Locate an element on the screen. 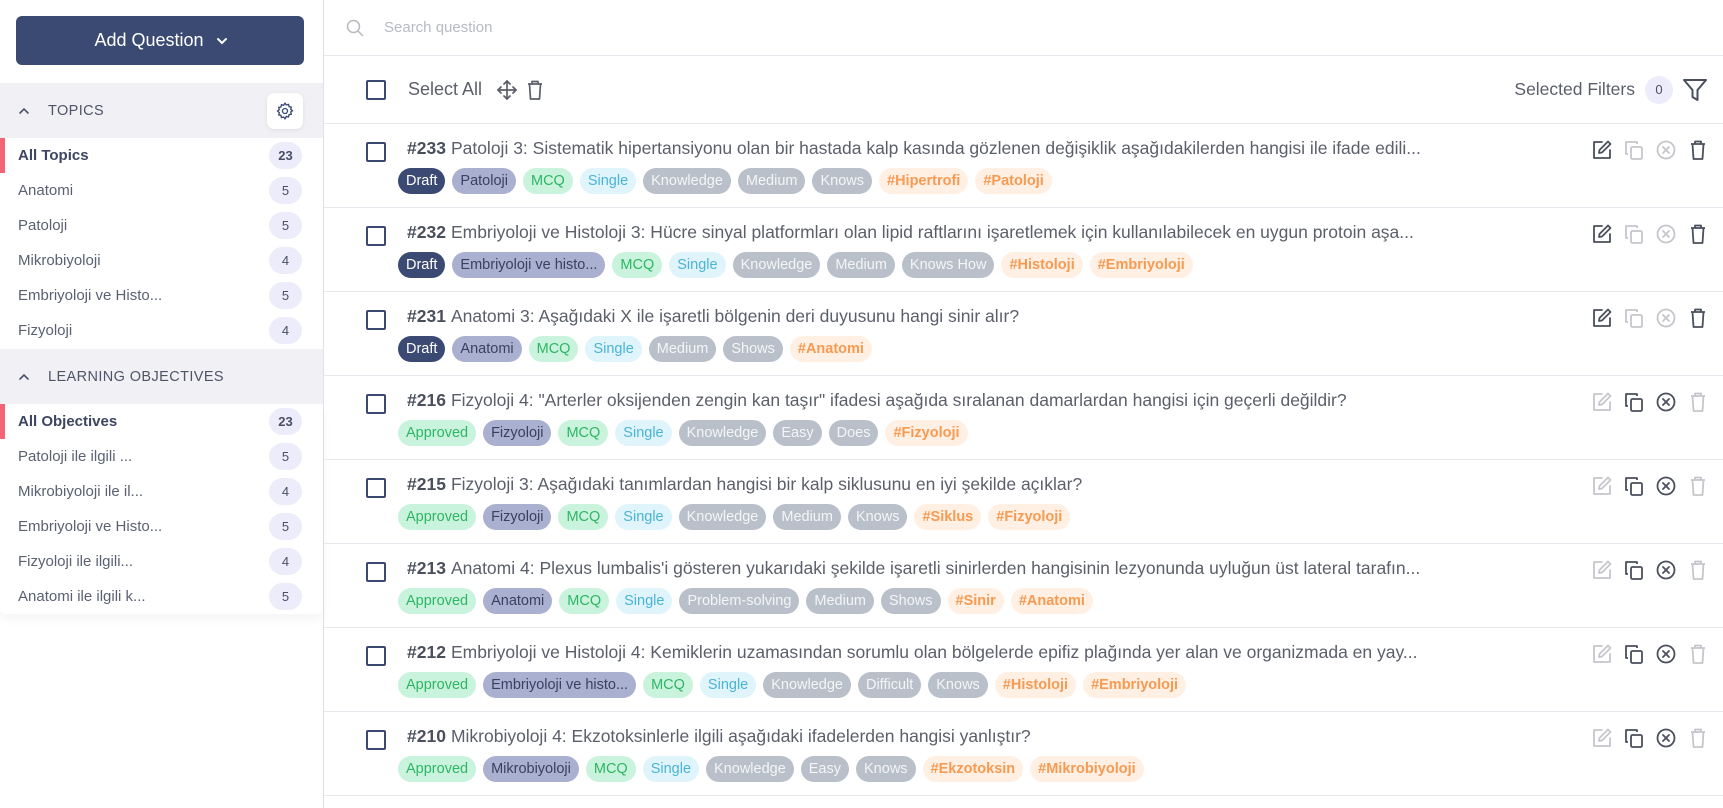  select-all-label: Select All is located at coordinates (445, 89).